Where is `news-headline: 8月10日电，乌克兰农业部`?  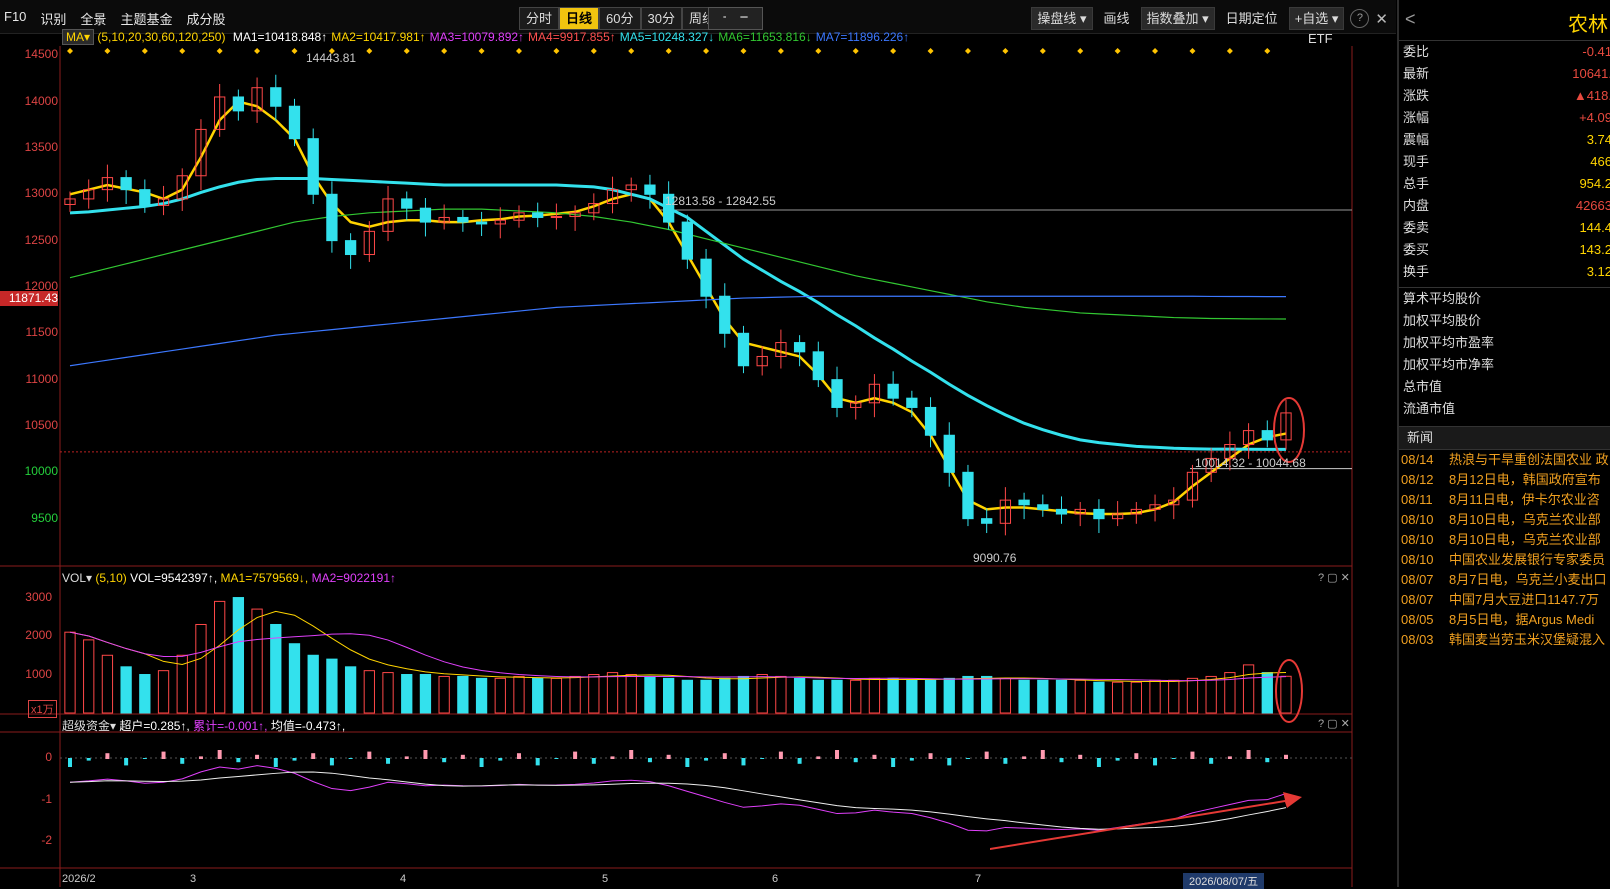 news-headline: 8月10日电，乌克兰农业部 is located at coordinates (1525, 519).